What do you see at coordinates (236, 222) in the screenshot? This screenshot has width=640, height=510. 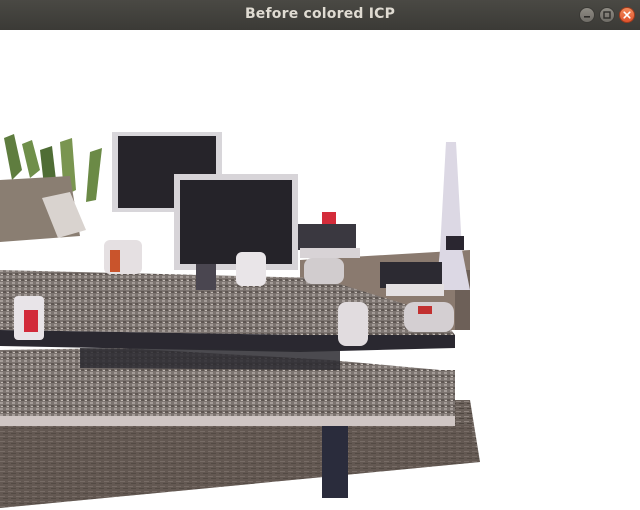 I see `monitor-front` at bounding box center [236, 222].